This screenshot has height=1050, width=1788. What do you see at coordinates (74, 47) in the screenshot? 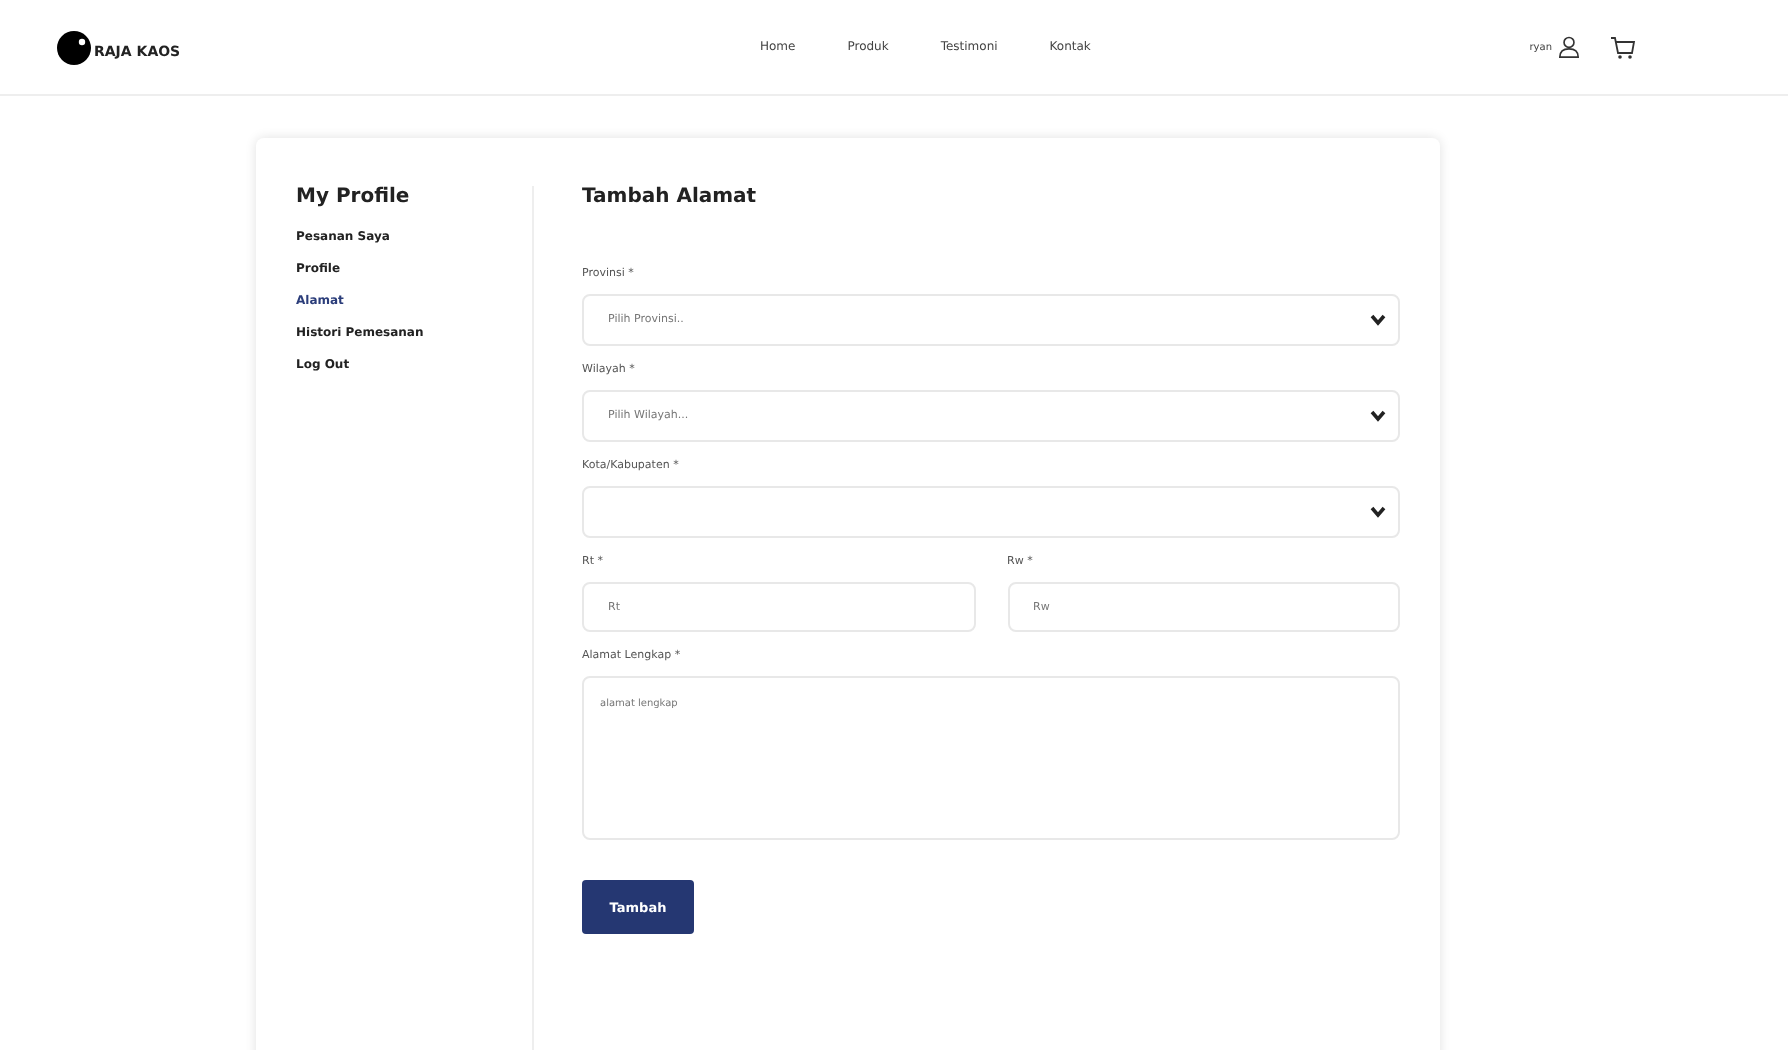
I see `logo-icon` at bounding box center [74, 47].